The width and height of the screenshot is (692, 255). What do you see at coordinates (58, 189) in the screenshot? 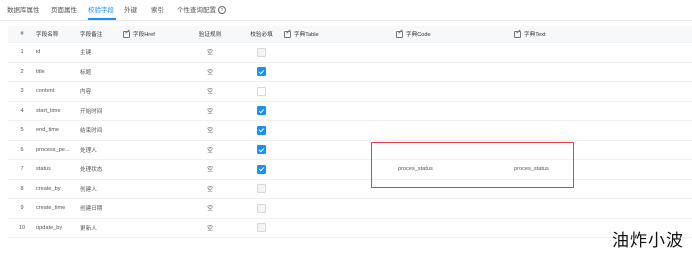
I see `field-name: create_by` at bounding box center [58, 189].